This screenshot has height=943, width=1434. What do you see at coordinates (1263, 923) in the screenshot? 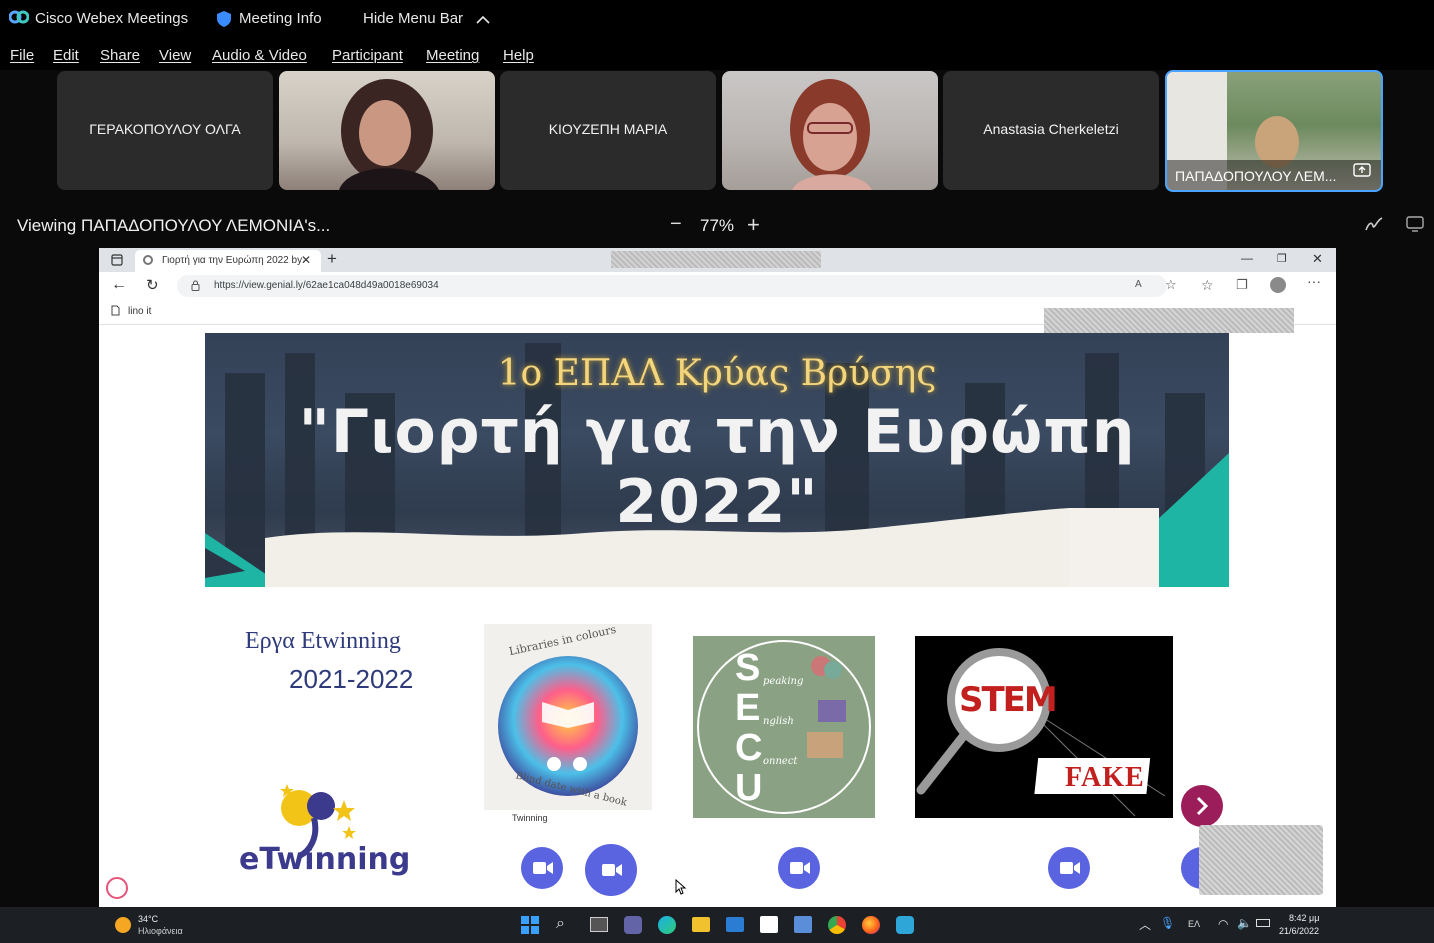
I see `battery-icon` at bounding box center [1263, 923].